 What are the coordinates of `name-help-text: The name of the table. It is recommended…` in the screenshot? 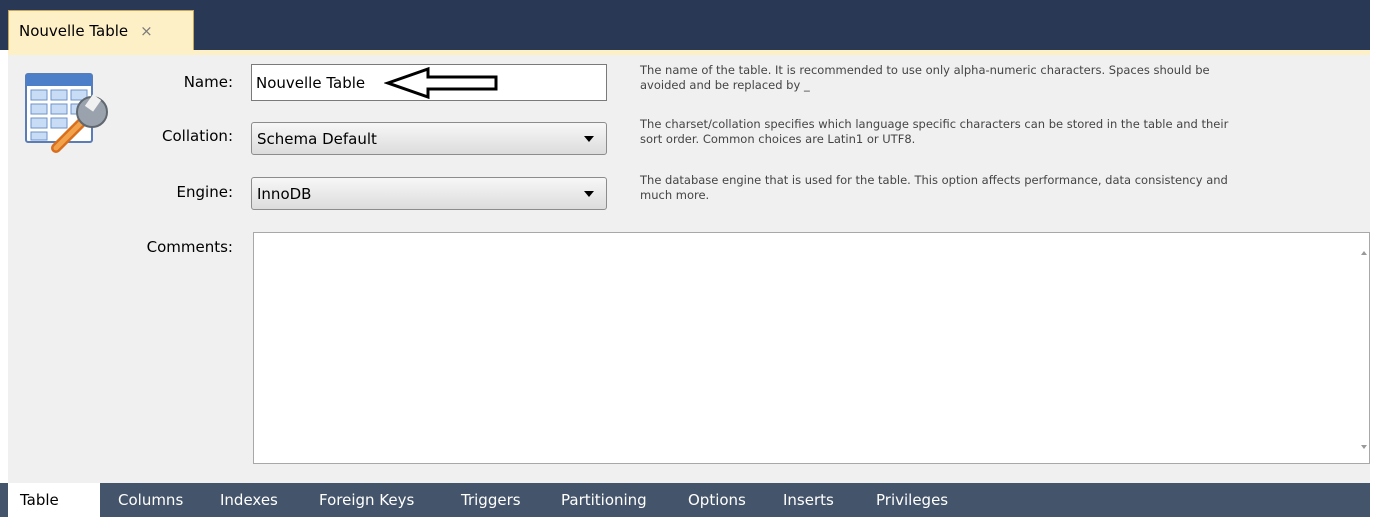 It's located at (925, 77).